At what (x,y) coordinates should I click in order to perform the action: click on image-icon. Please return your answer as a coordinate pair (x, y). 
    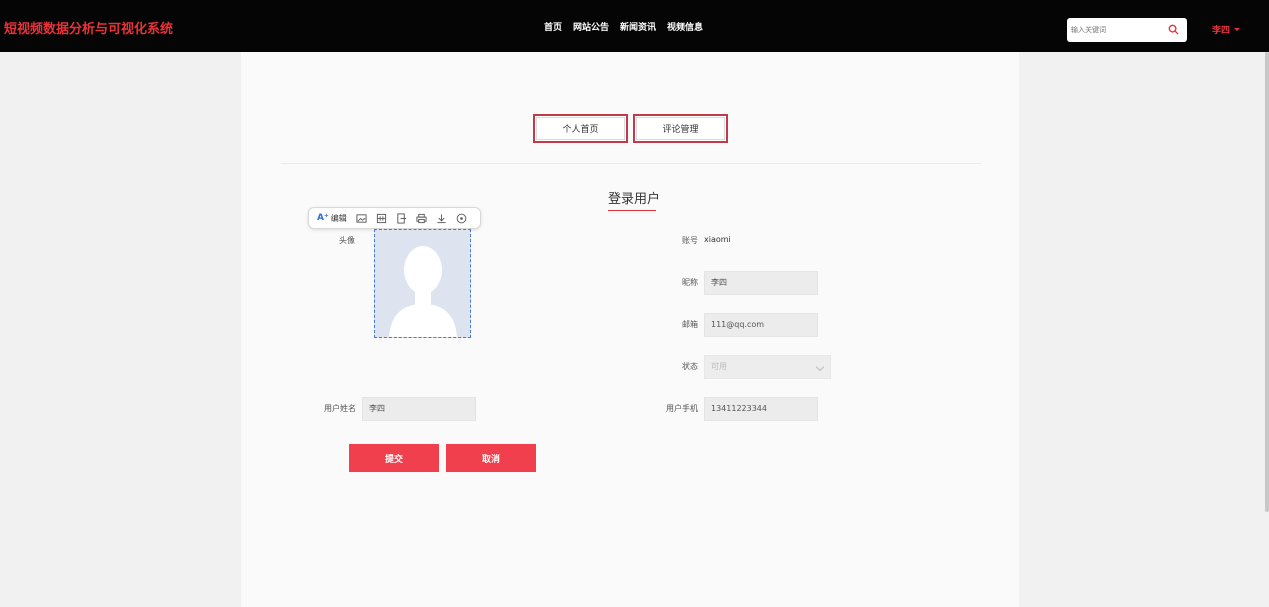
    Looking at the image, I should click on (361, 218).